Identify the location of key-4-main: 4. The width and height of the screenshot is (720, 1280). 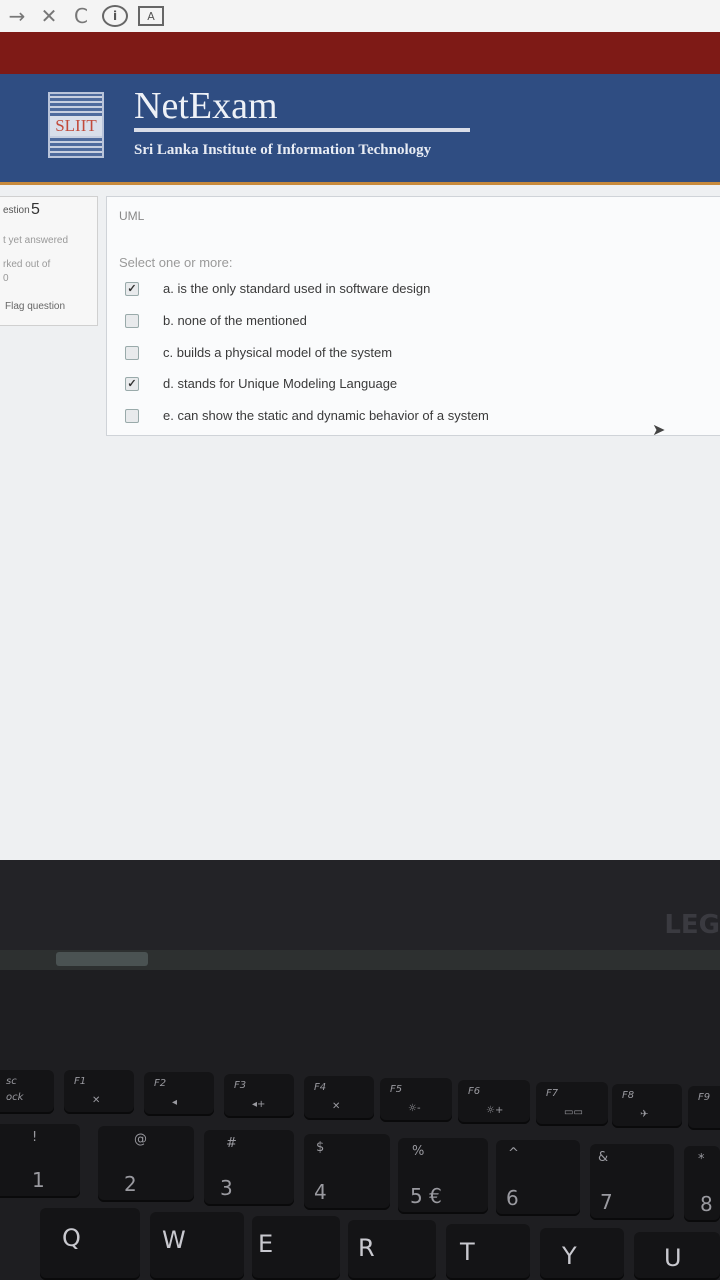
(320, 1192).